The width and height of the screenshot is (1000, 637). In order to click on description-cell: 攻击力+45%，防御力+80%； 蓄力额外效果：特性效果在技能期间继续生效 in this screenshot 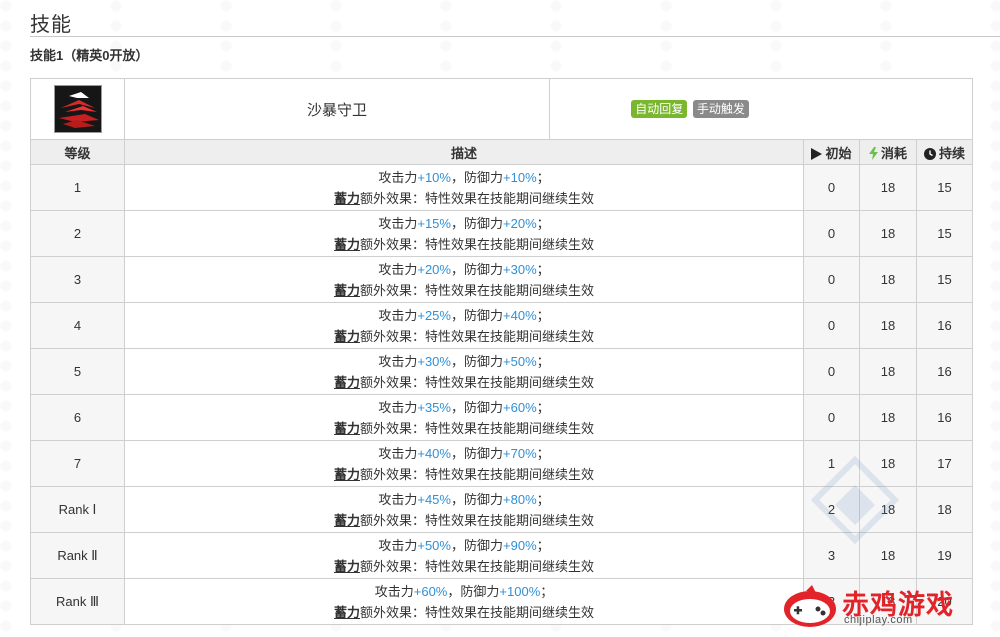, I will do `click(464, 509)`.